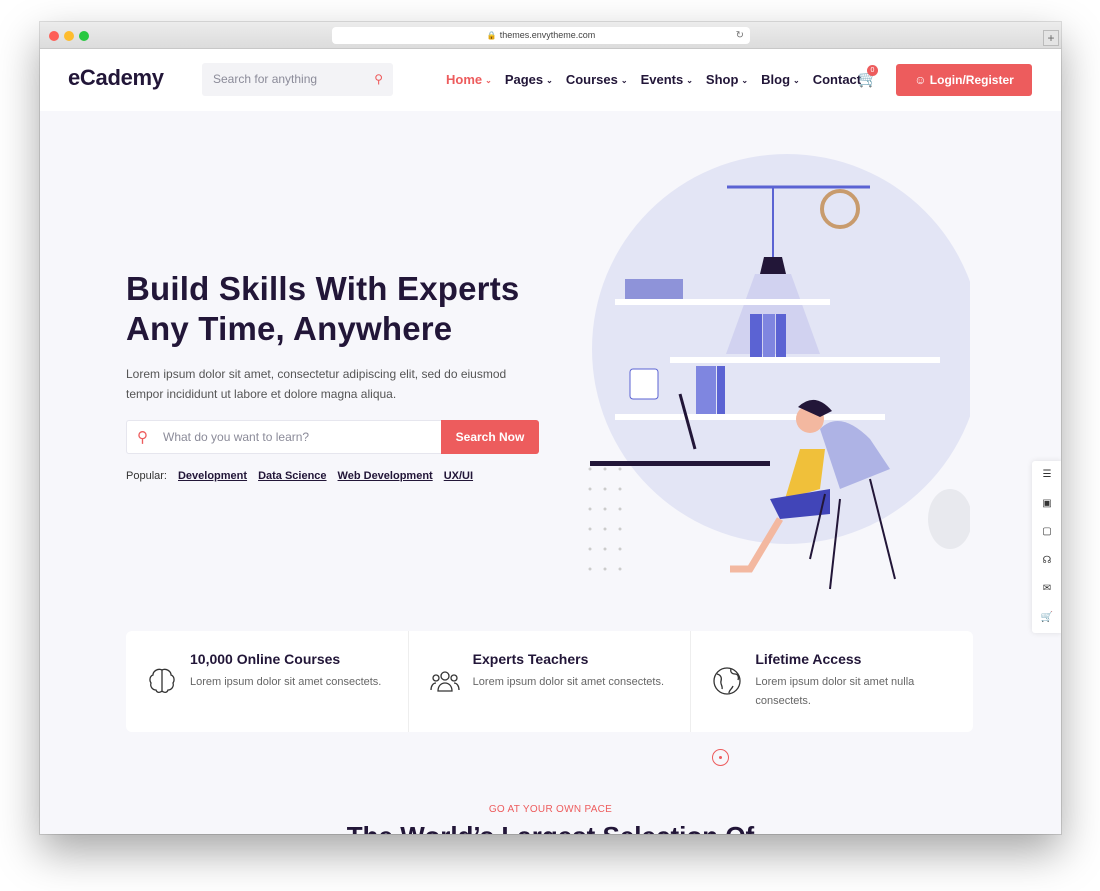  Describe the element at coordinates (464, 79) in the screenshot. I see `nav-label: Home` at that location.